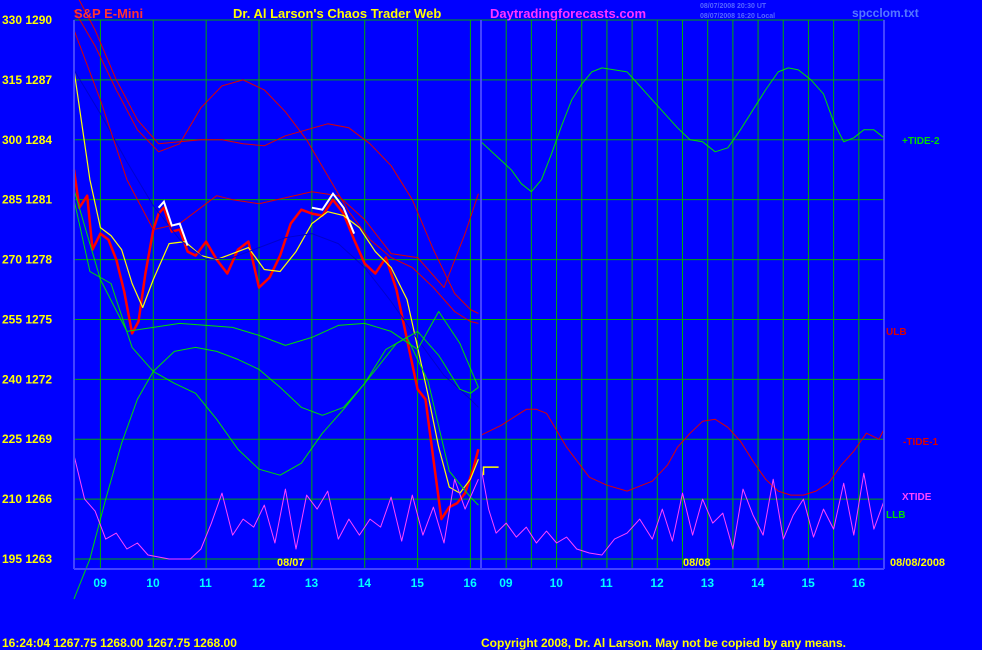 This screenshot has width=982, height=650. What do you see at coordinates (27, 439) in the screenshot?
I see `y-tick-label: 225 1269` at bounding box center [27, 439].